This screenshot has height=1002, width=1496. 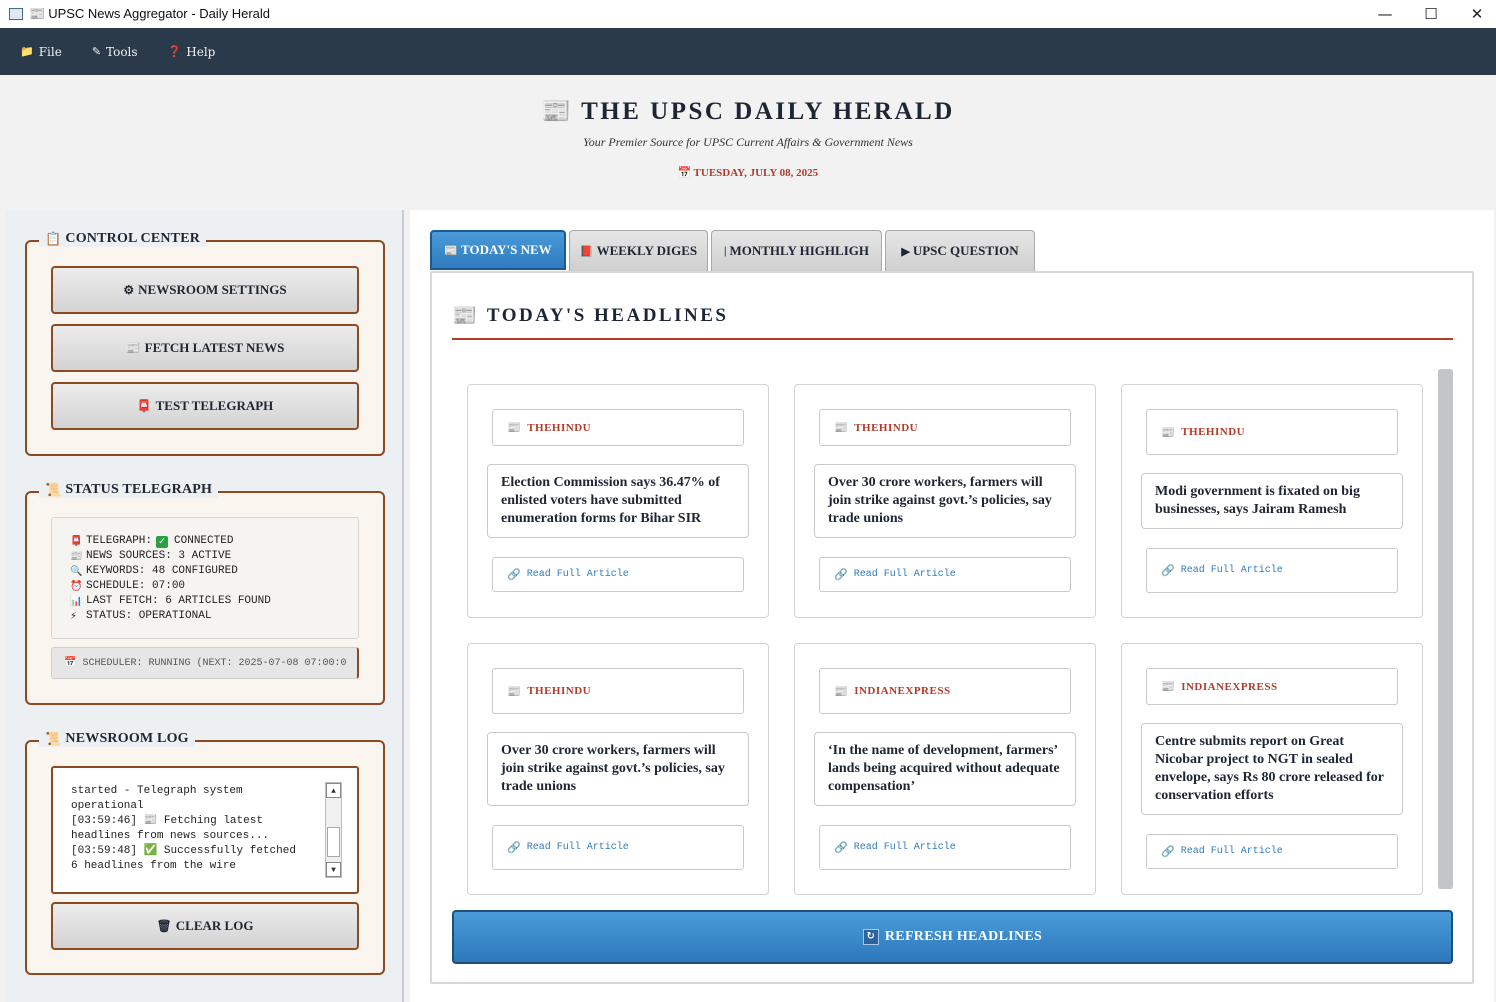 I want to click on clipboard-icon: 📋, so click(x=53, y=238).